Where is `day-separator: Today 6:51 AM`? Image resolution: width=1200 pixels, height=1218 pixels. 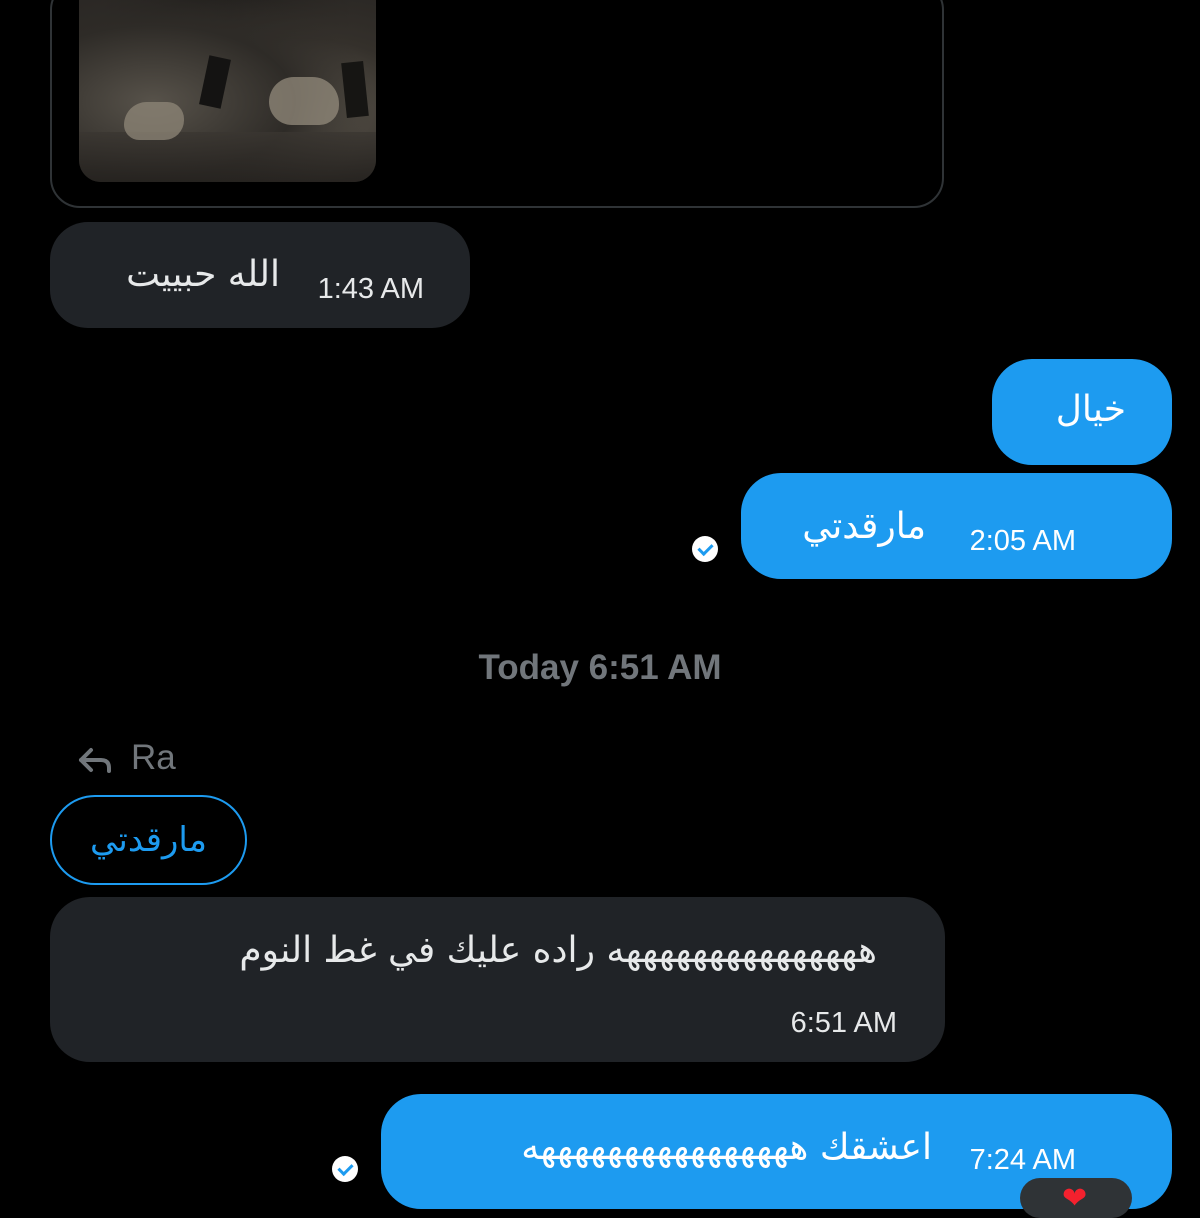
day-separator: Today 6:51 AM is located at coordinates (600, 667).